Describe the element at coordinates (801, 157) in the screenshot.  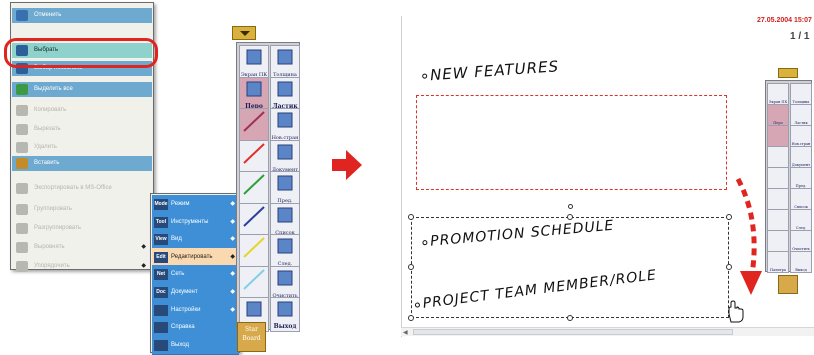
I see `mini-toolbar-button: Документ` at that location.